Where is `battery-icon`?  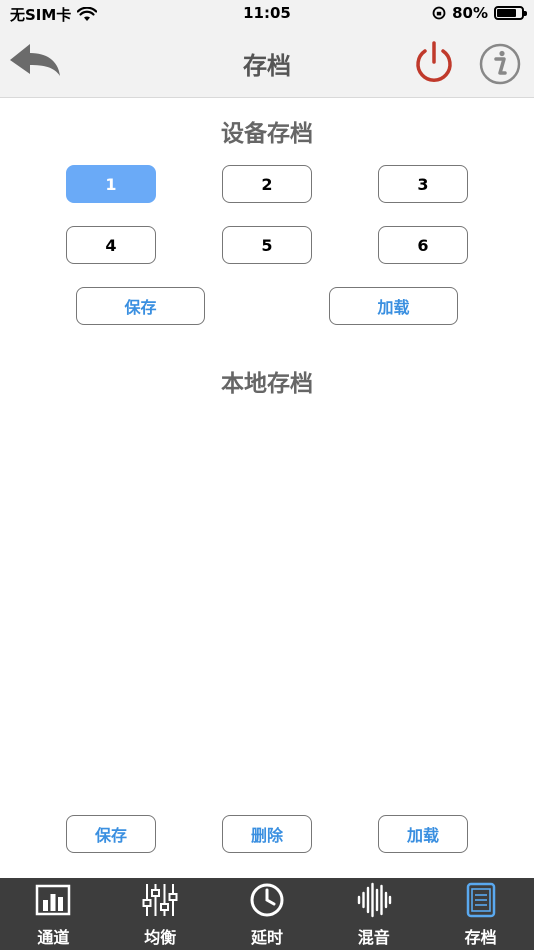 battery-icon is located at coordinates (510, 13).